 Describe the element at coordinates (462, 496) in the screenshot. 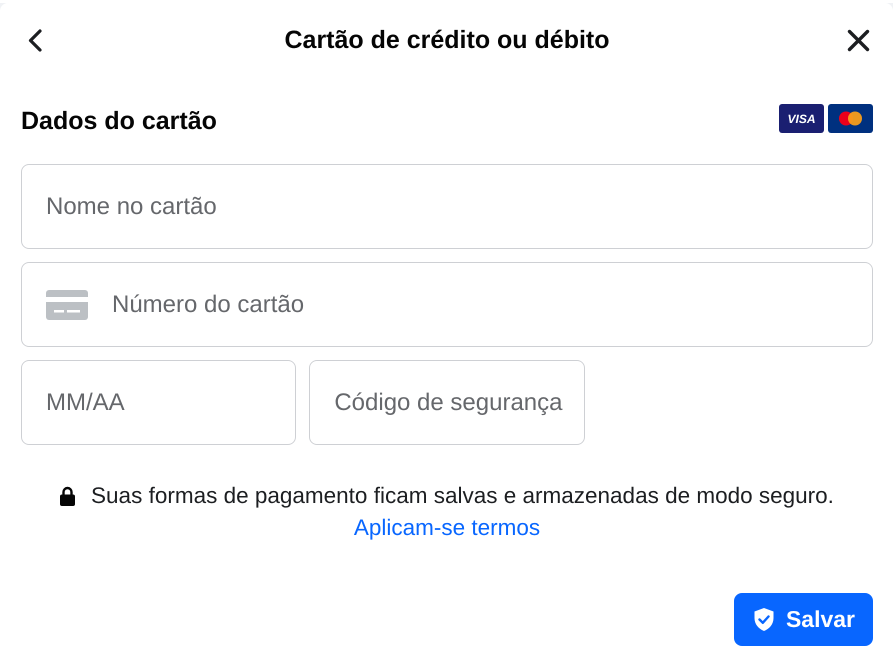

I see `security-notice: Suas formas de pagamento ficam salvas e armazenadas de modo seguro.` at that location.